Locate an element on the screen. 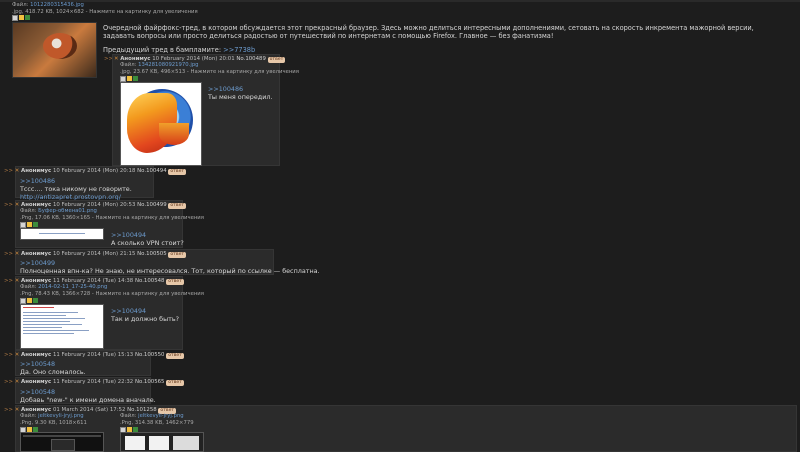 The image size is (800, 452). op-file-icons is located at coordinates (21, 18).